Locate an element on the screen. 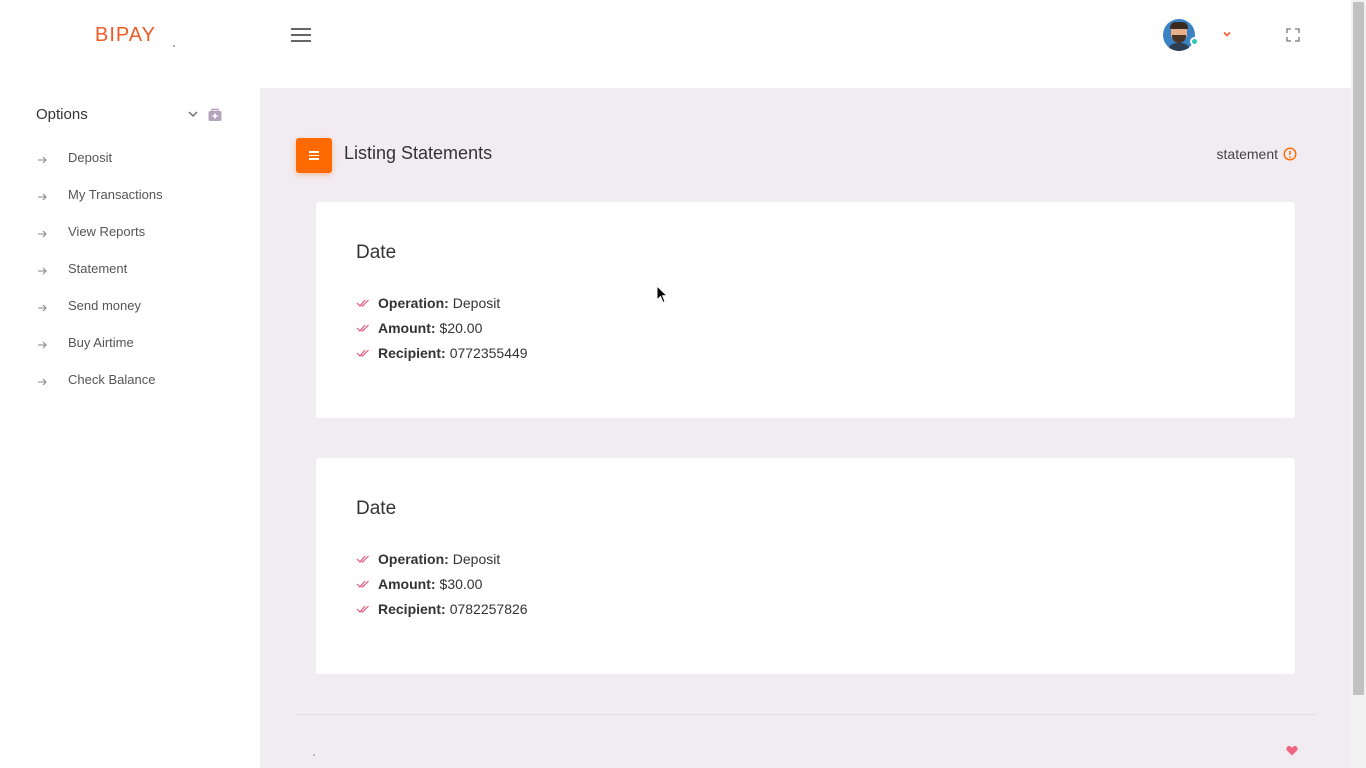 The height and width of the screenshot is (768, 1366). top-header: BIPAY is located at coordinates (675, 44).